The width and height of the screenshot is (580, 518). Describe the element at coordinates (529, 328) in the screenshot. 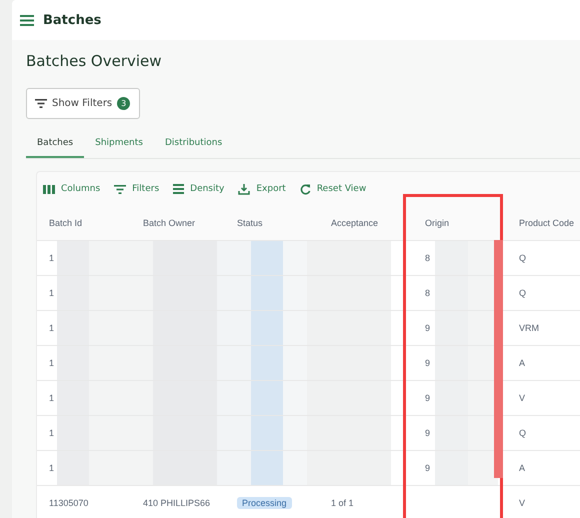

I see `table-cell: VRM` at that location.